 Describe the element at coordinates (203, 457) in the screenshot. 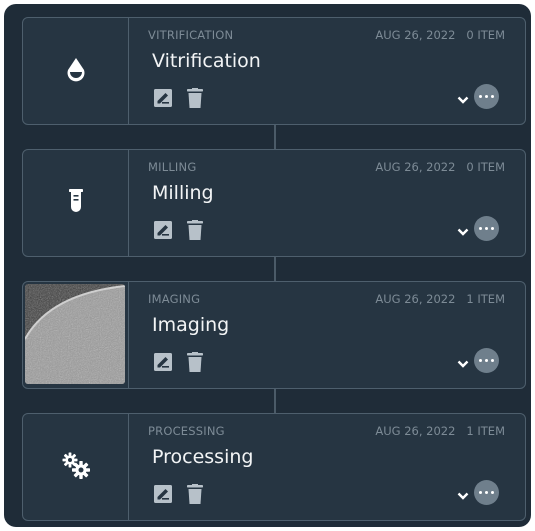

I see `step-title: Processing` at that location.